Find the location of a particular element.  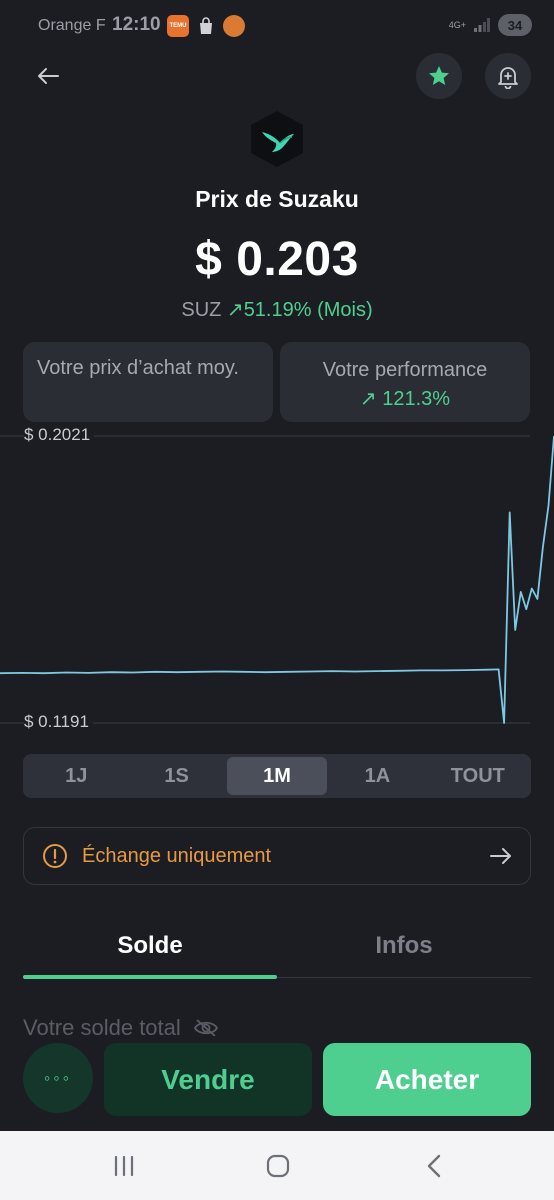

range-tab-1a: 1A is located at coordinates (377, 776).